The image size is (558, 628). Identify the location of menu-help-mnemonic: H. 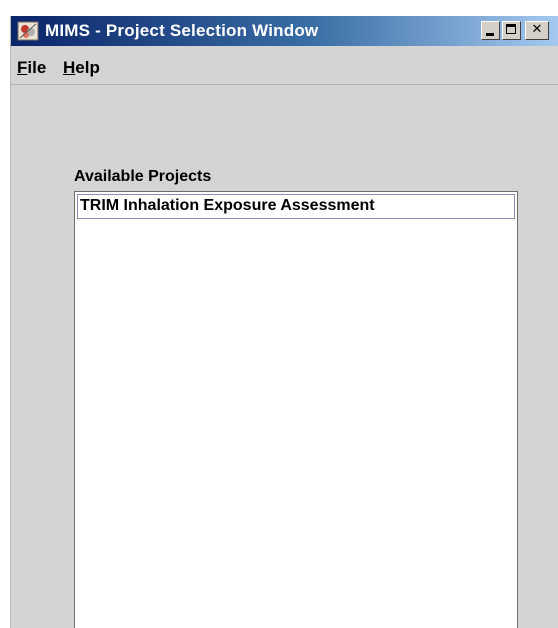
(69, 67).